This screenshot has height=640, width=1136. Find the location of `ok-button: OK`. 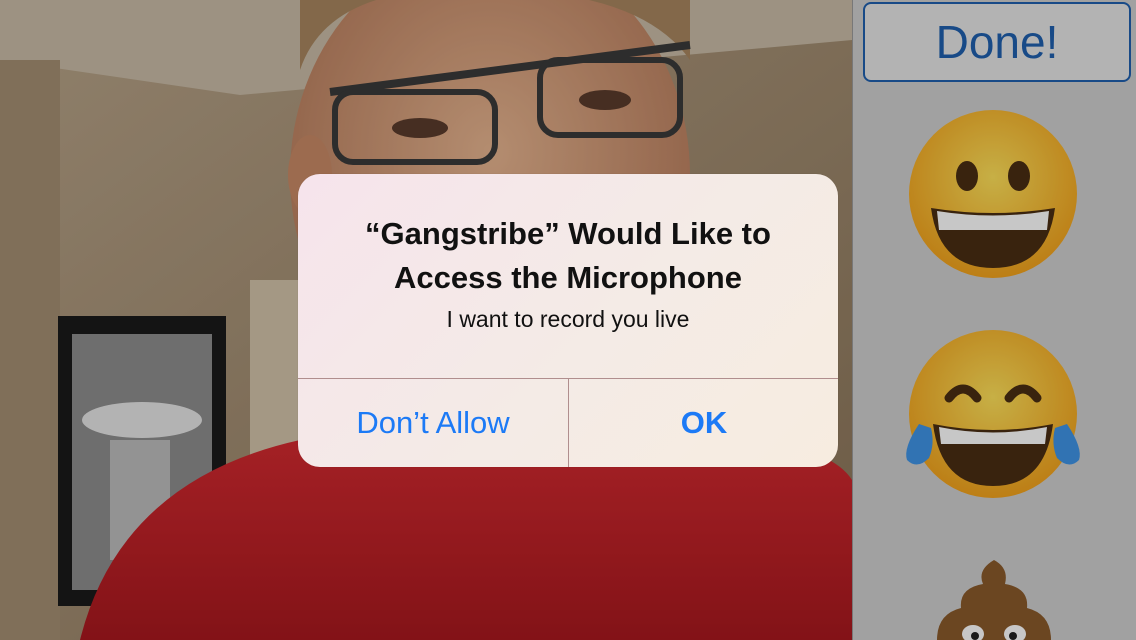

ok-button: OK is located at coordinates (703, 423).